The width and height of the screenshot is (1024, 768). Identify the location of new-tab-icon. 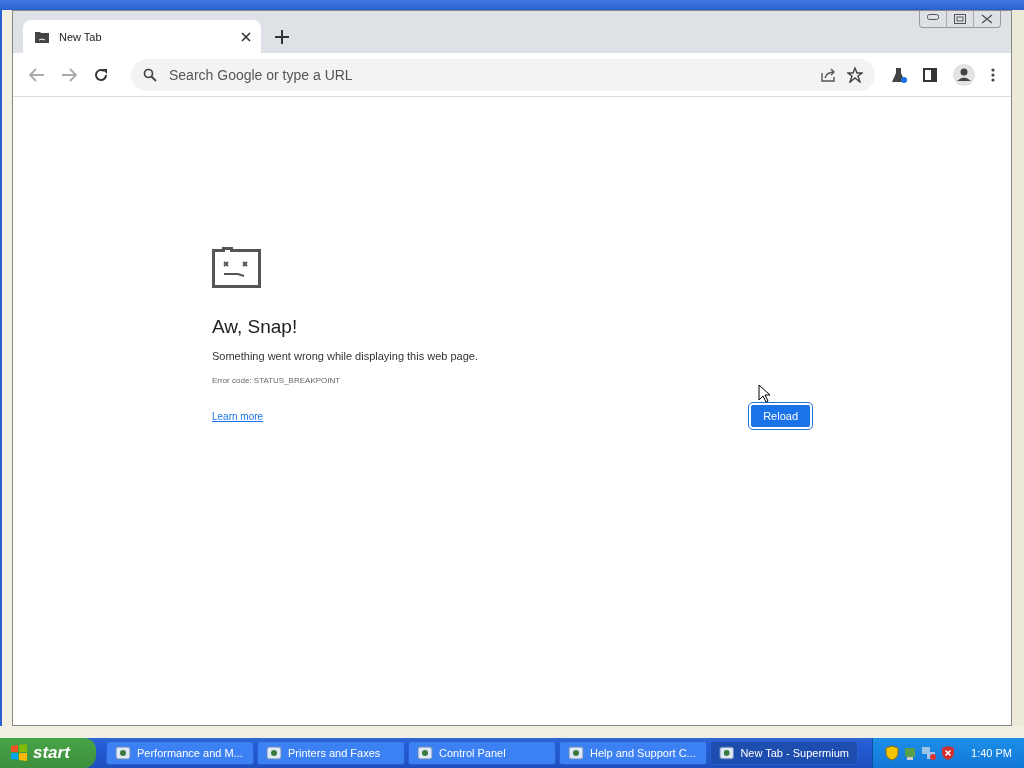
(282, 37).